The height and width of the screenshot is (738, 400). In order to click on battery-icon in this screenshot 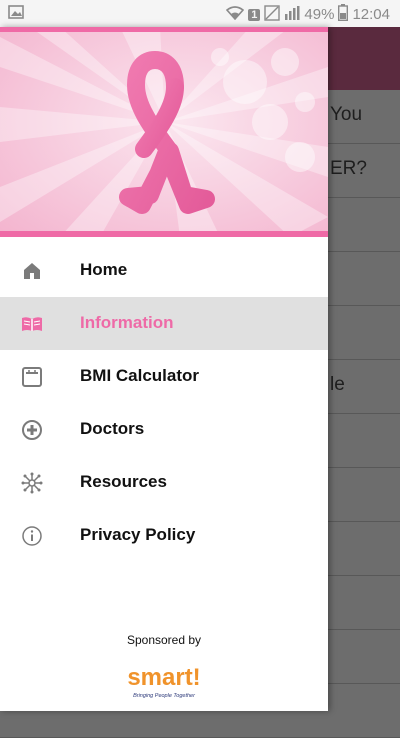, I will do `click(343, 14)`.